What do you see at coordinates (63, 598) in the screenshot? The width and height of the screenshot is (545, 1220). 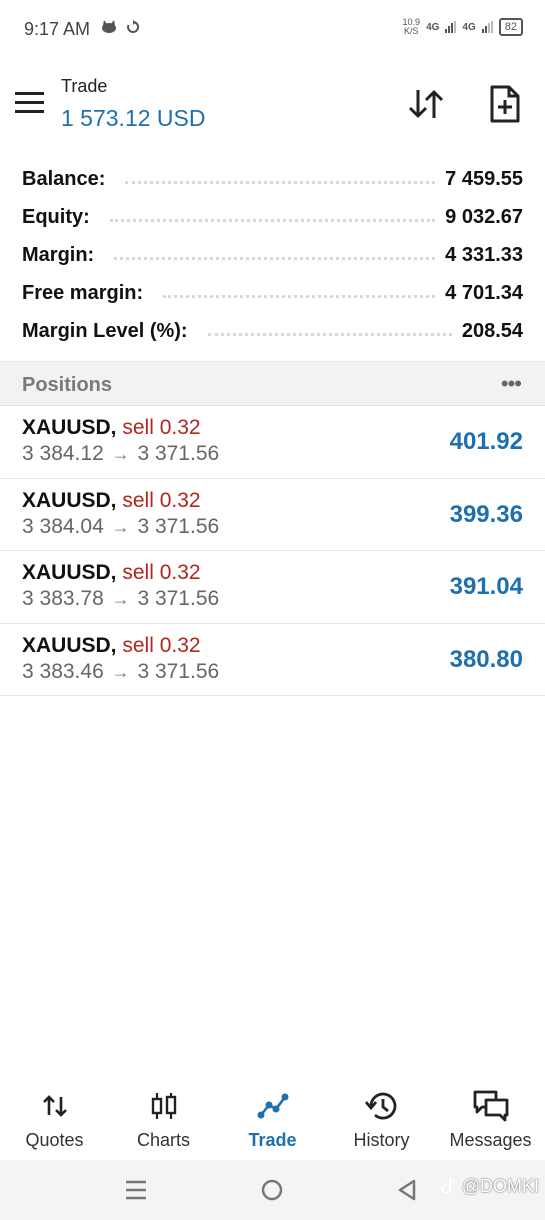 I see `open-price: 3 383.78` at bounding box center [63, 598].